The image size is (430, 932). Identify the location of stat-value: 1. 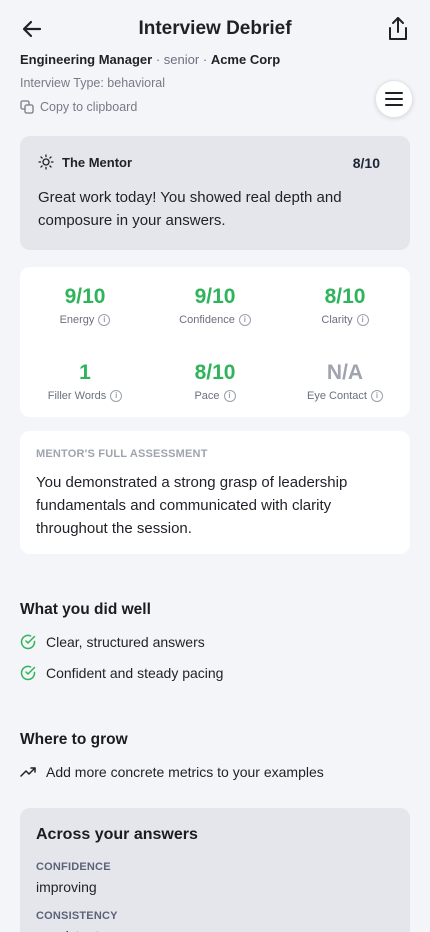
(85, 372).